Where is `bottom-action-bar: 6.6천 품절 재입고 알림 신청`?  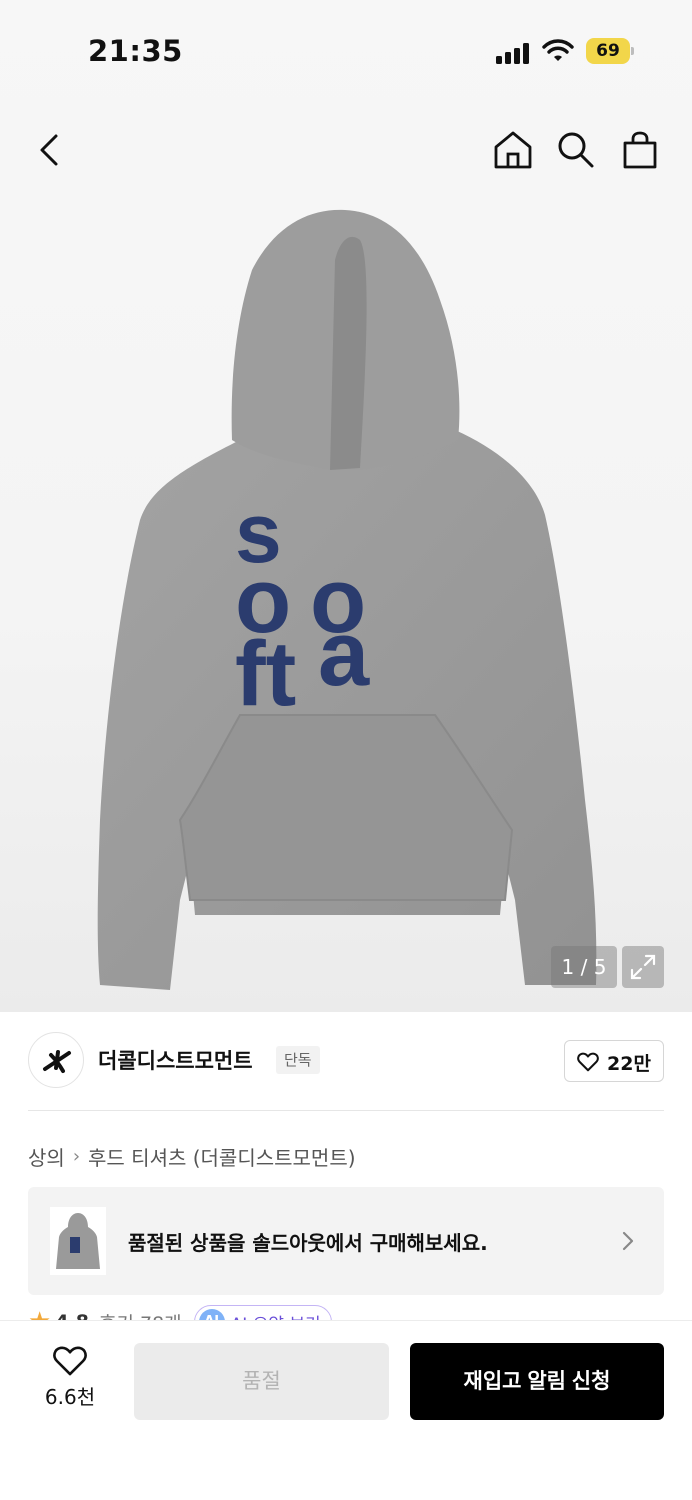 bottom-action-bar: 6.6천 품절 재입고 알림 신청 is located at coordinates (346, 1410).